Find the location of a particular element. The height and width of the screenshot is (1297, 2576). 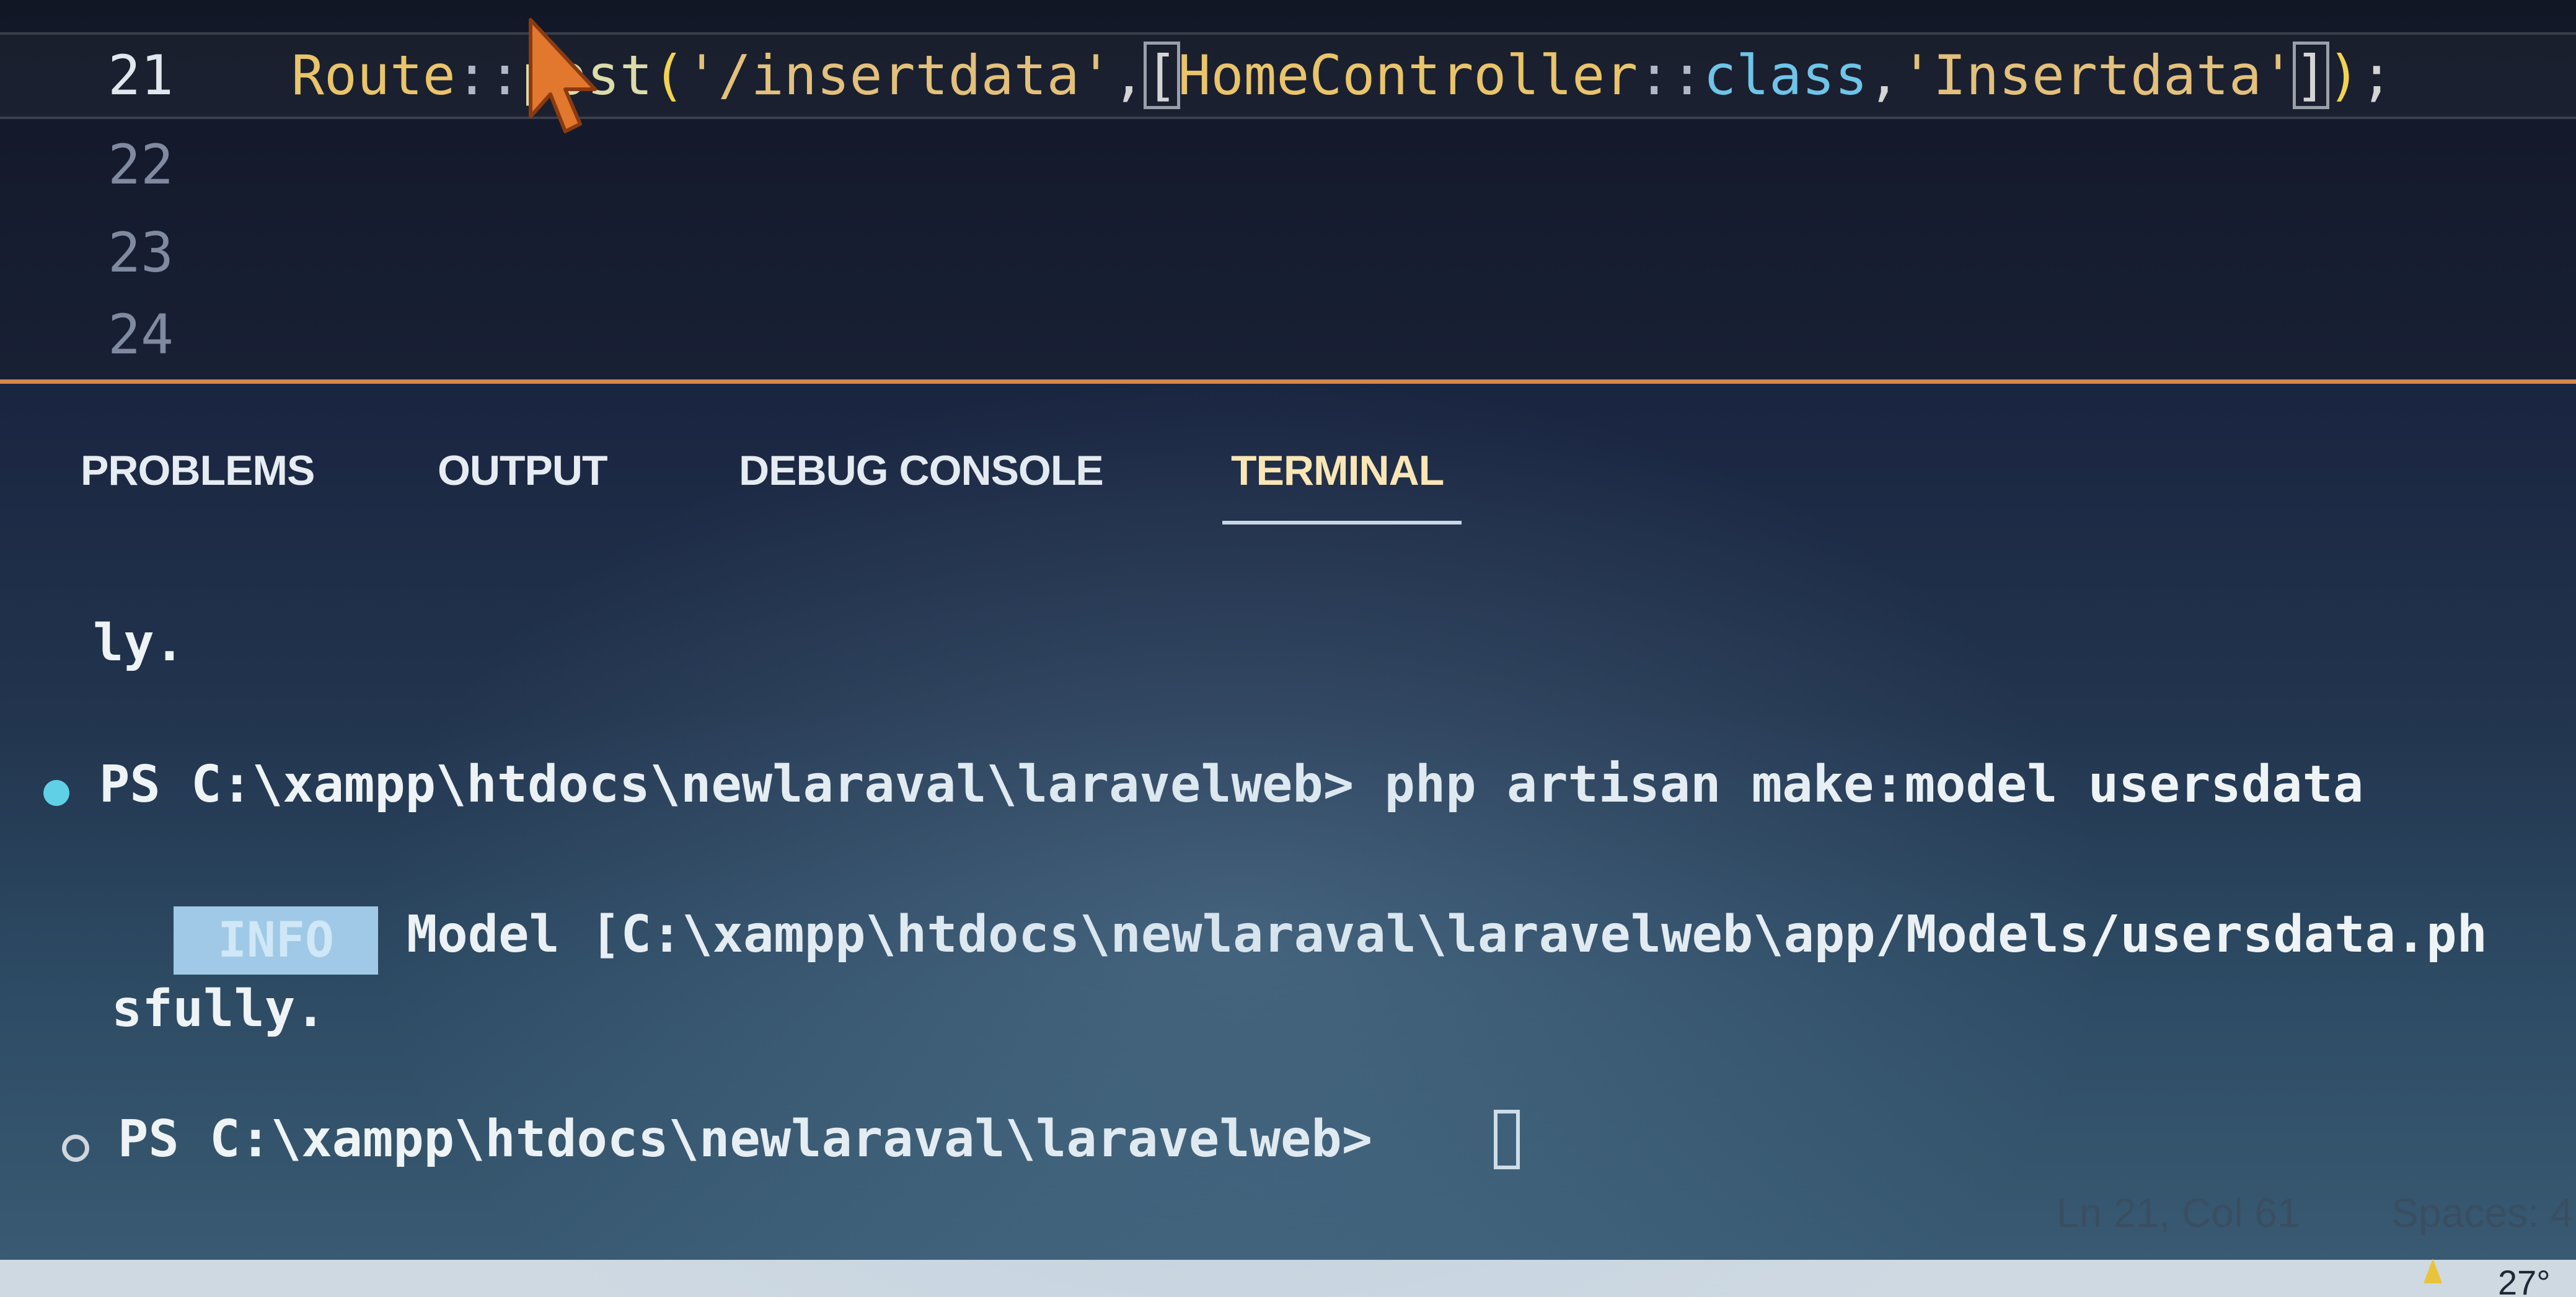

panel-tabs: PROBLEMS OUTPUT DEBUG CONSOLE TERMINAL is located at coordinates (1288, 480).